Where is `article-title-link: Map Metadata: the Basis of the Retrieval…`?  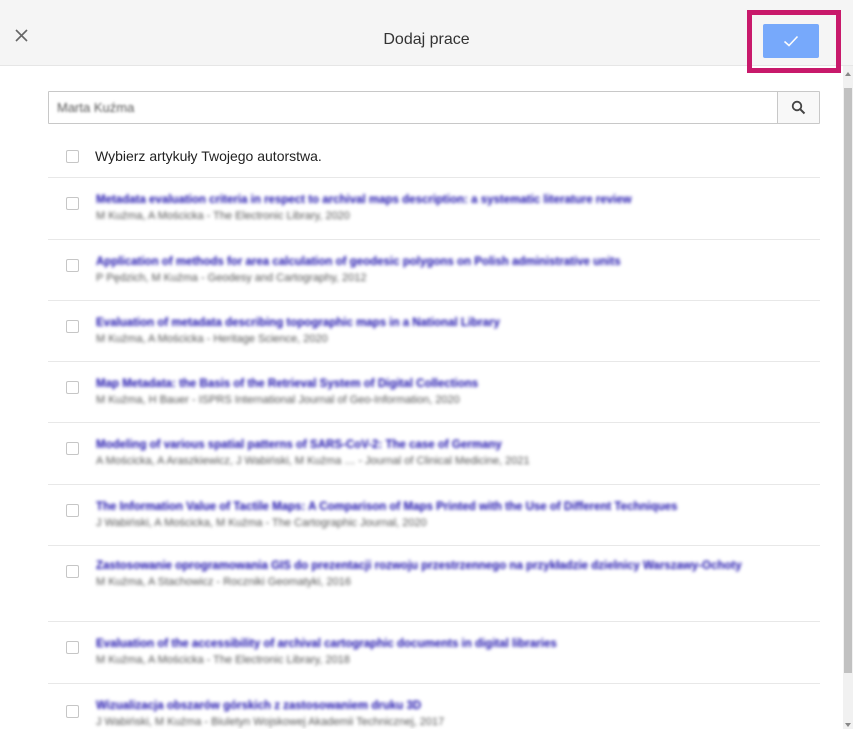 article-title-link: Map Metadata: the Basis of the Retrieval… is located at coordinates (453, 384).